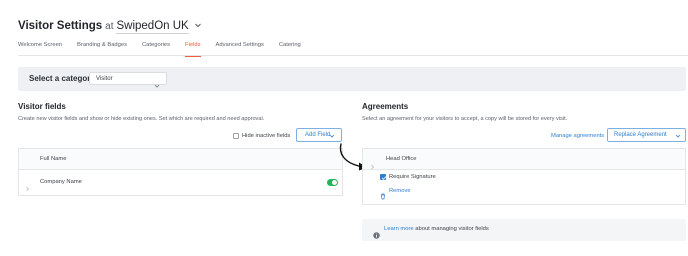 This screenshot has height=256, width=688. I want to click on table-row: Company Name, so click(180, 183).